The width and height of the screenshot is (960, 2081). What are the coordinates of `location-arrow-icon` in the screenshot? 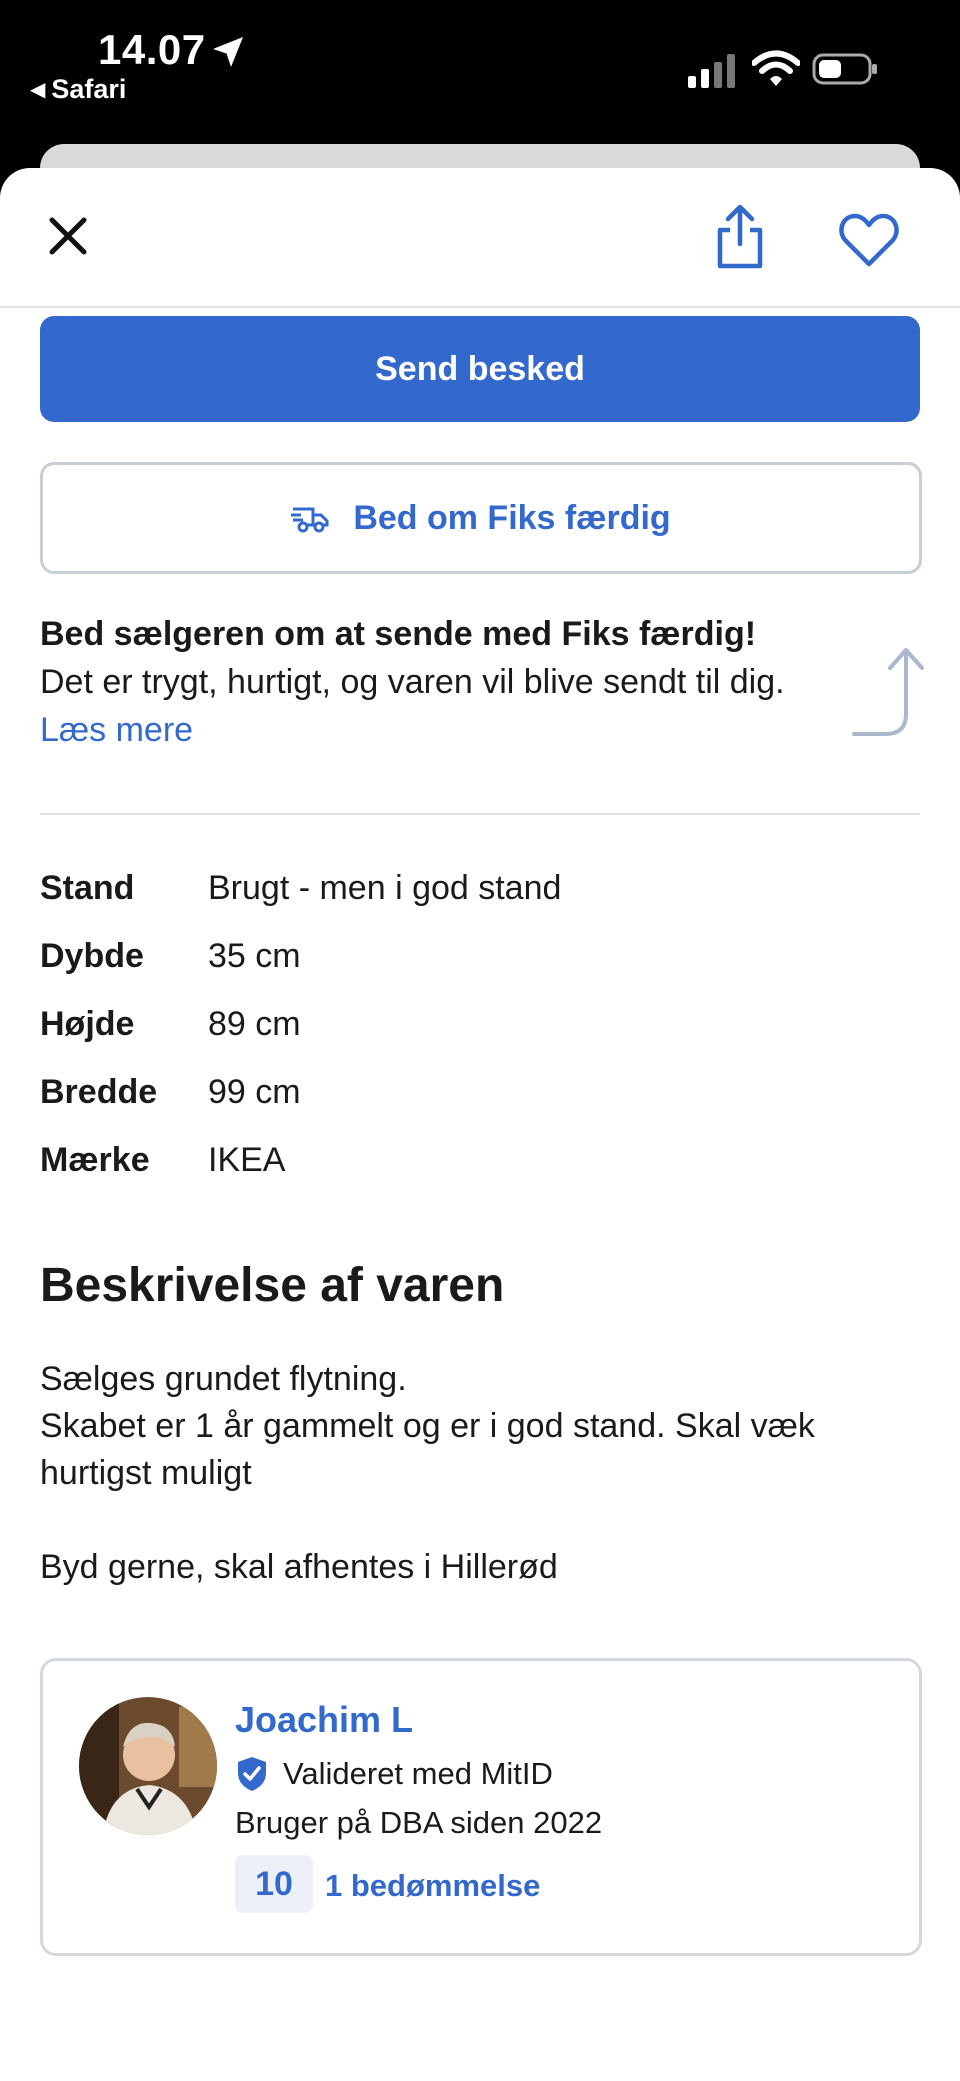 It's located at (228, 52).